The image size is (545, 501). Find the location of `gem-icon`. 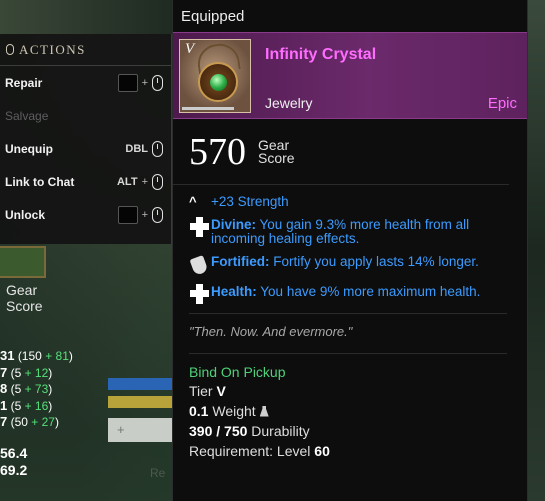

gem-icon is located at coordinates (218, 82).